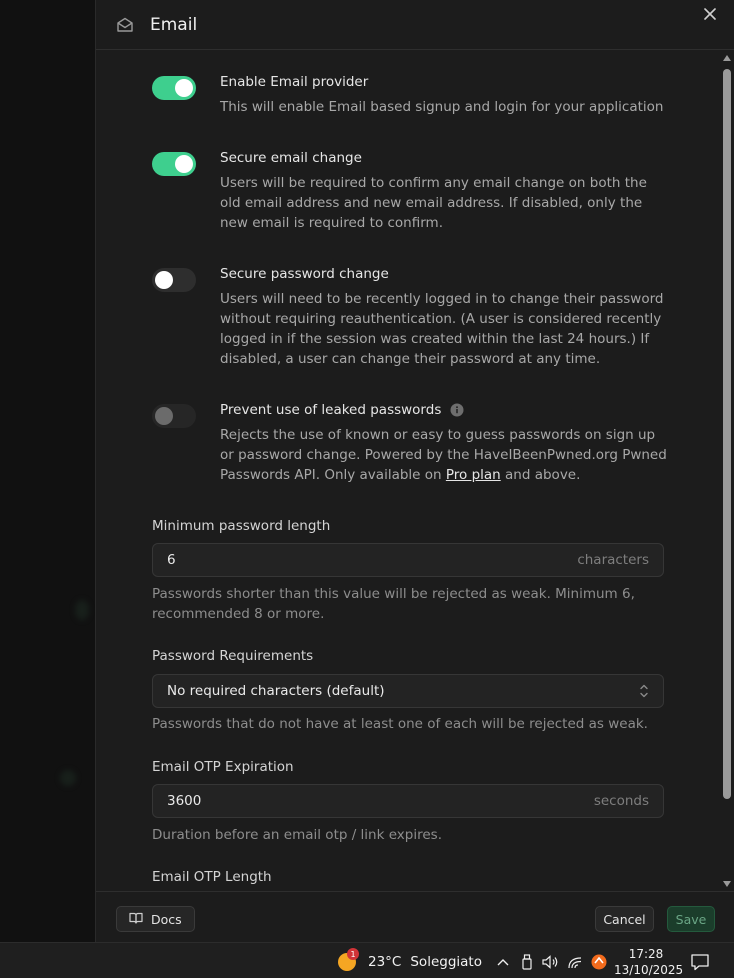 This screenshot has height=978, width=734. What do you see at coordinates (408, 560) in the screenshot?
I see `min-password-input: 6 characters` at bounding box center [408, 560].